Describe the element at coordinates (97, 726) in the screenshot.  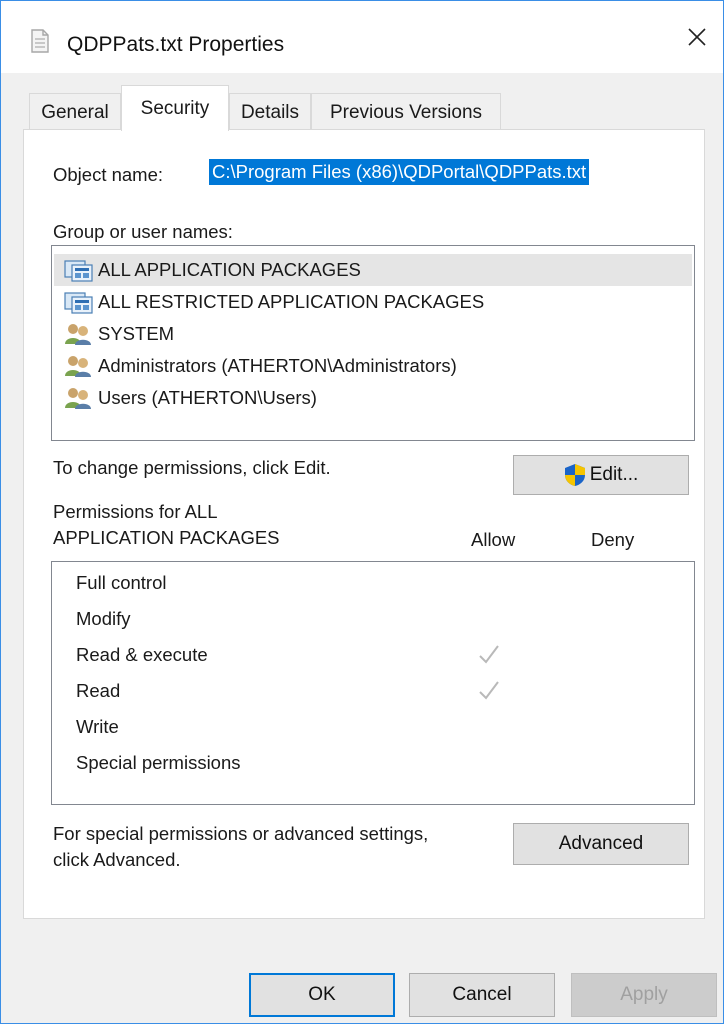
I see `permission-row: Write` at that location.